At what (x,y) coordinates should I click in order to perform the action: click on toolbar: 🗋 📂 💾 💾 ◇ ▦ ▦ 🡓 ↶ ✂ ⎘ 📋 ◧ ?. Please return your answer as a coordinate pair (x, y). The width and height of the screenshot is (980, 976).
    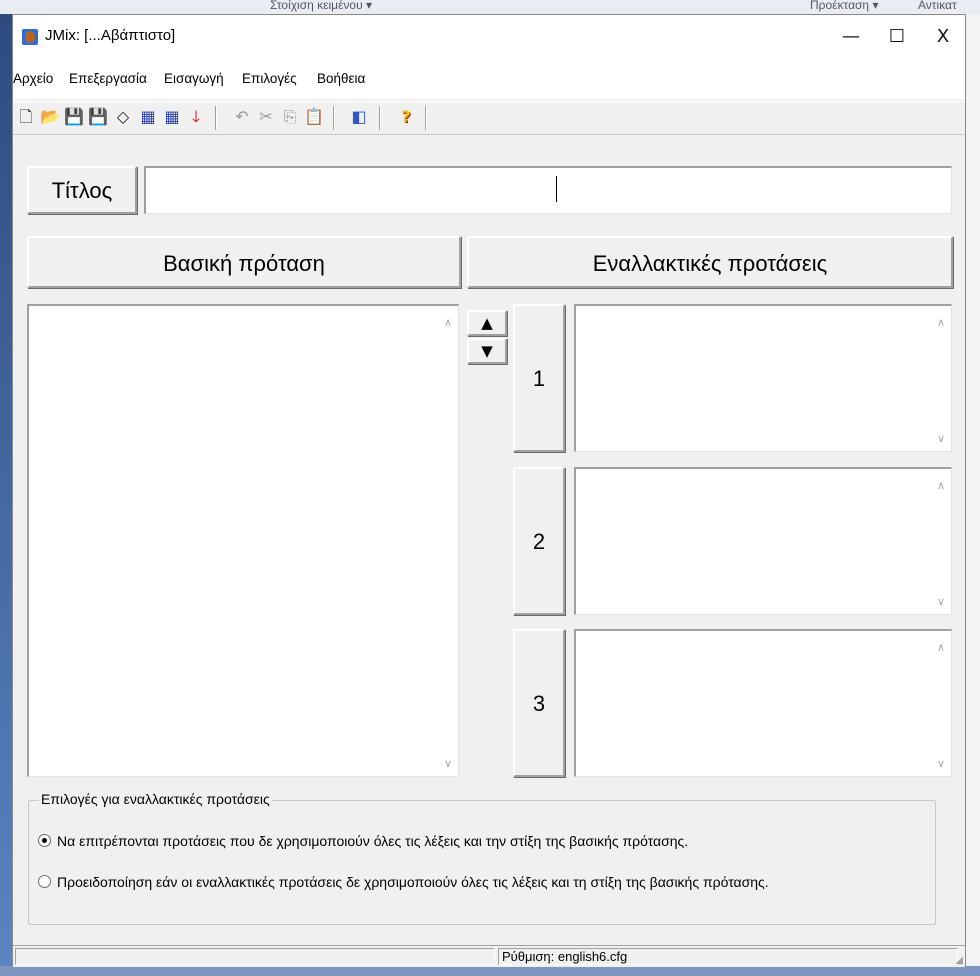
    Looking at the image, I should click on (489, 118).